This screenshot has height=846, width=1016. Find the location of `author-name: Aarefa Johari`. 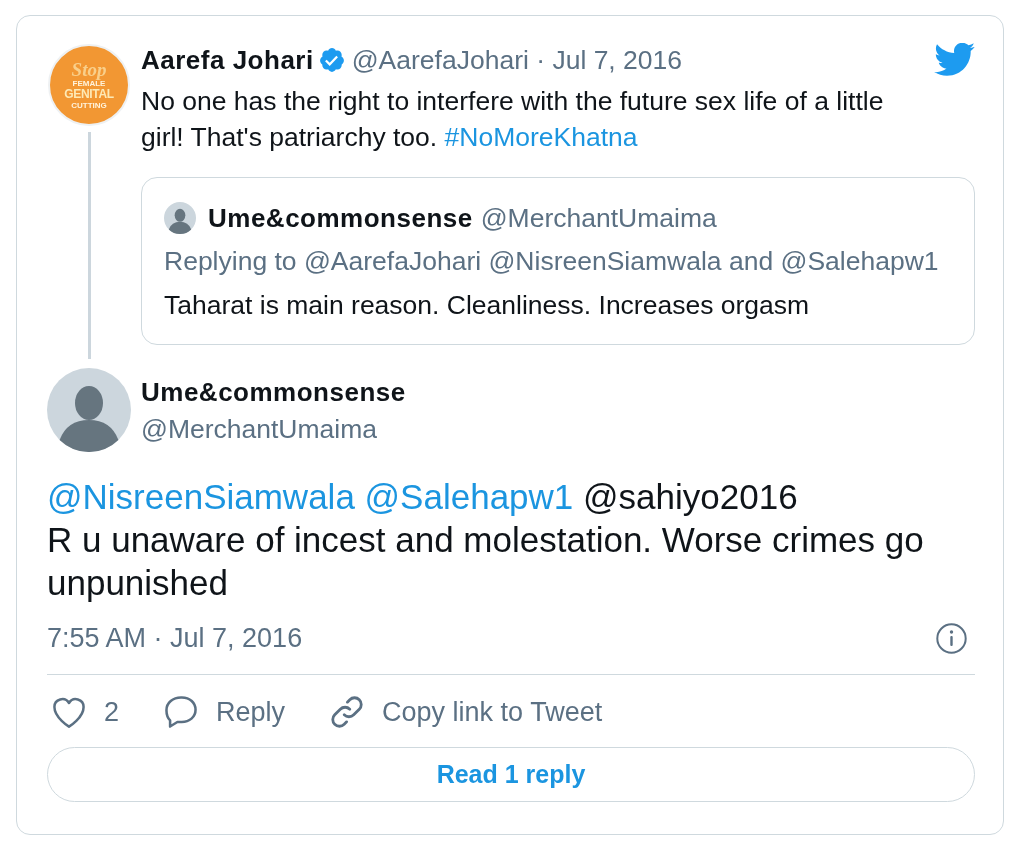

author-name: Aarefa Johari is located at coordinates (227, 60).